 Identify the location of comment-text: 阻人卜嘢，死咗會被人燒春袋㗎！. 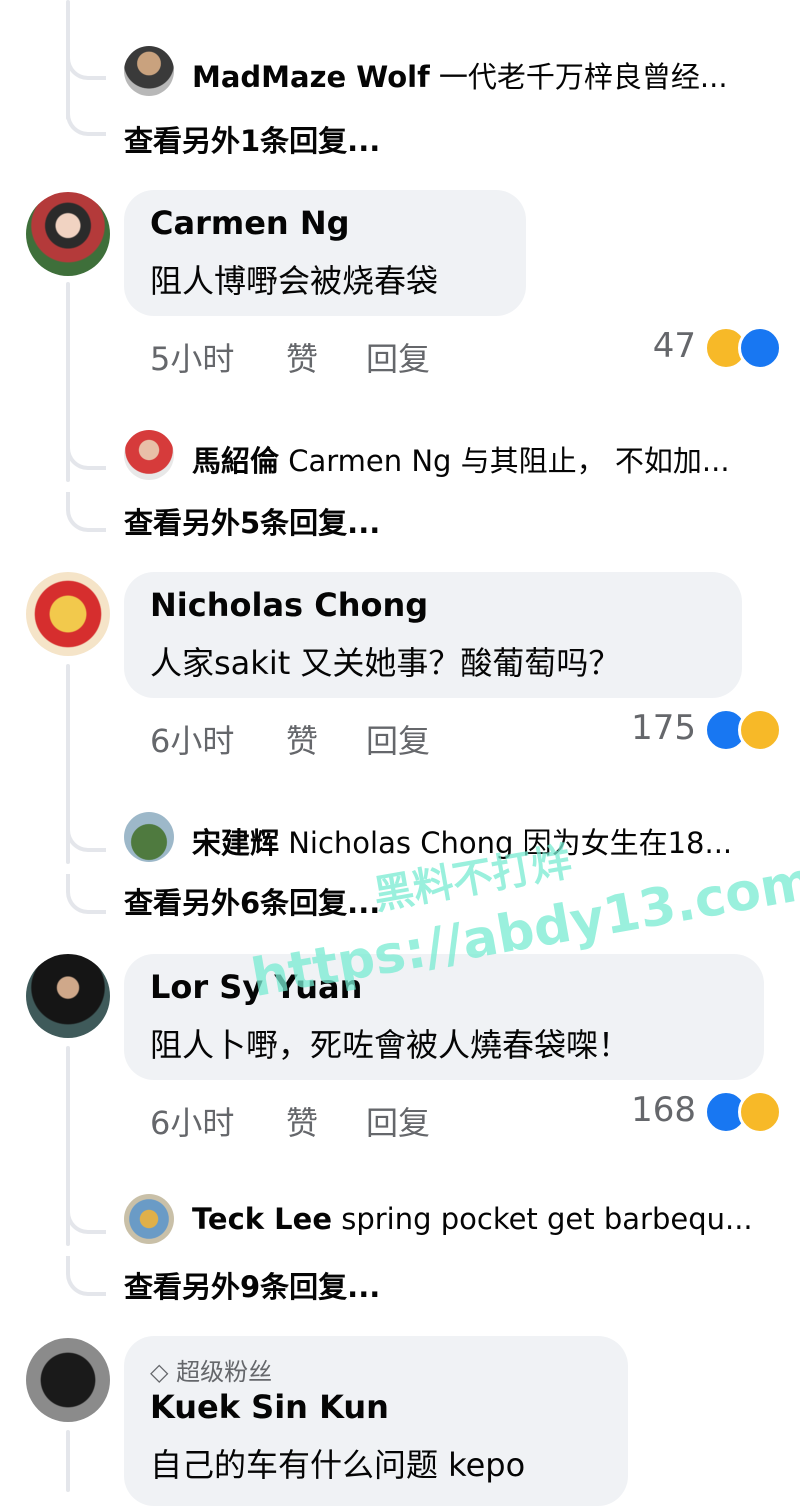
(390, 1045).